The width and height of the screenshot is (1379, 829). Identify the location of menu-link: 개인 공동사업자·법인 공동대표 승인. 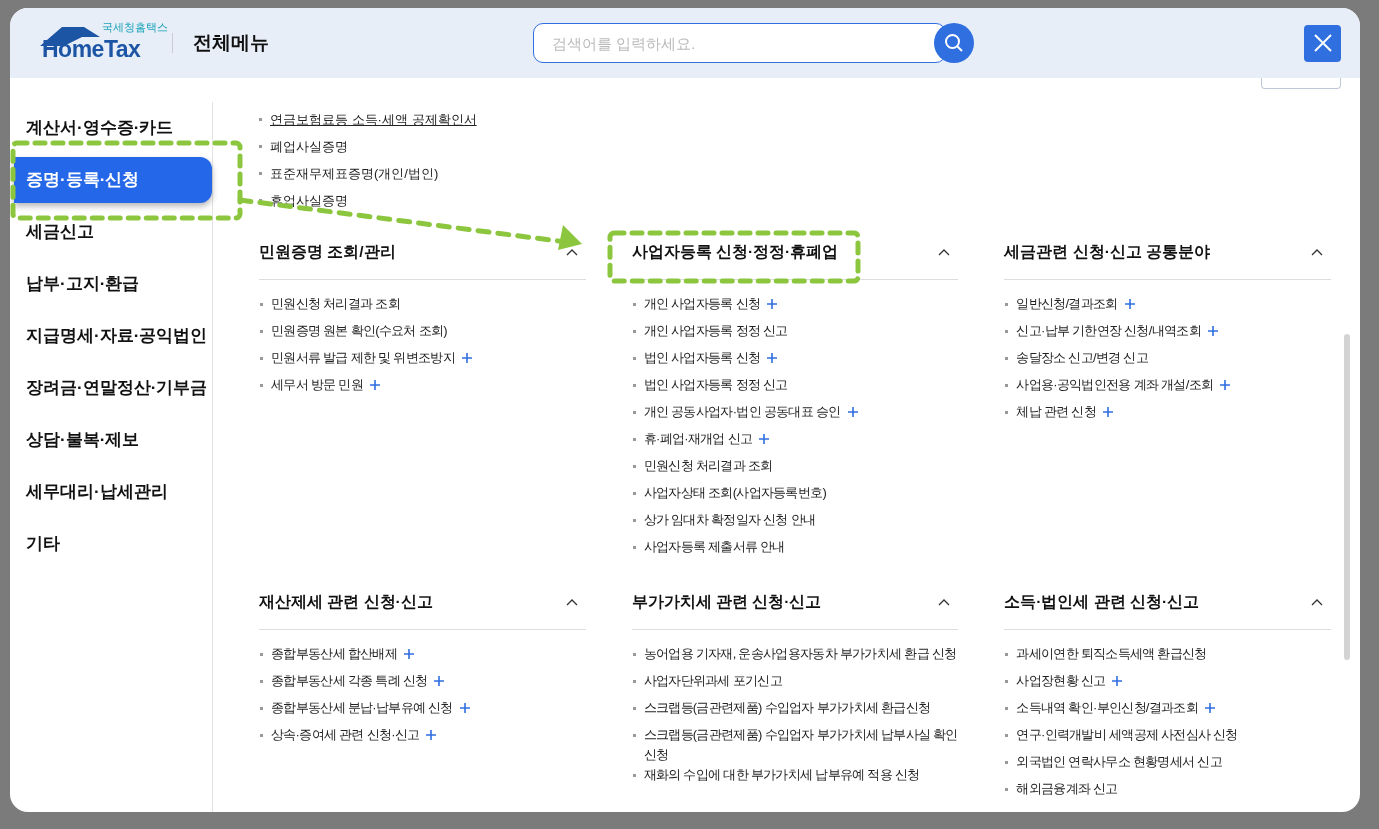
(742, 412).